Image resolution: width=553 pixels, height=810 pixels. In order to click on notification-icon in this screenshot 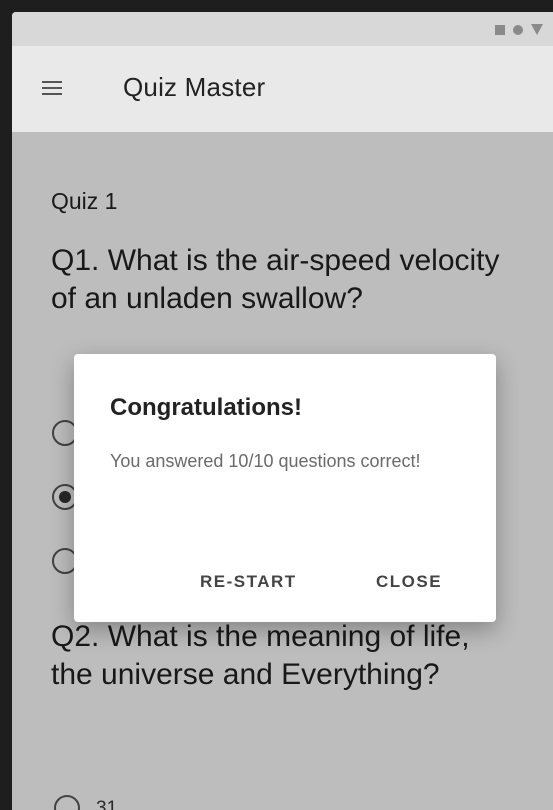, I will do `click(500, 29)`.